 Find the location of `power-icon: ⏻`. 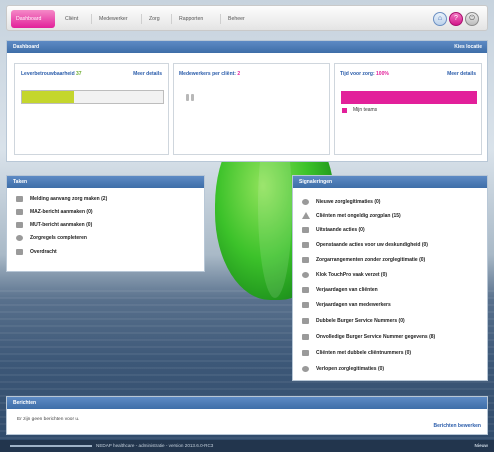

power-icon: ⏻ is located at coordinates (472, 19).